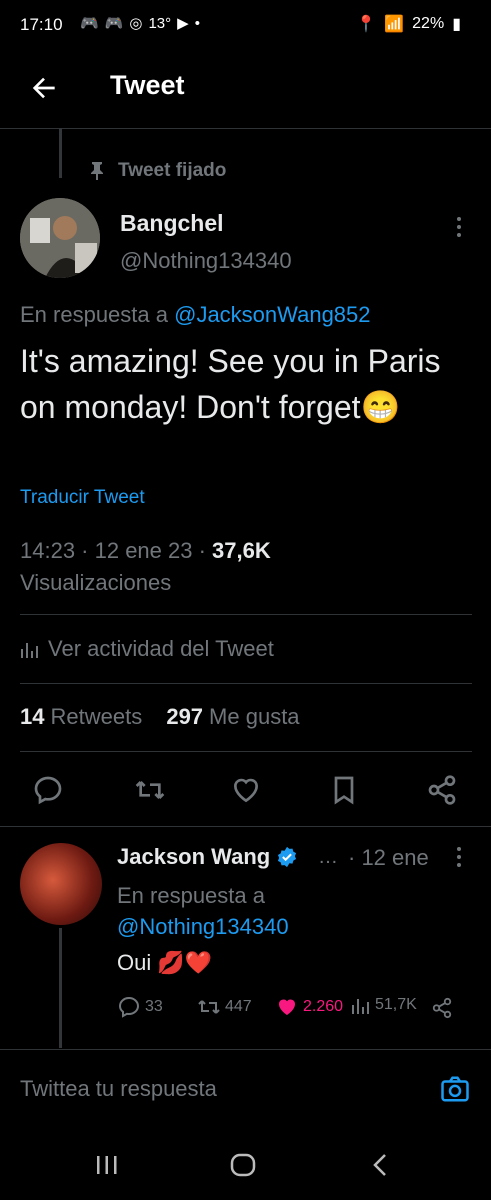 This screenshot has width=491, height=1200. What do you see at coordinates (32, 716) in the screenshot?
I see `retweets-count: 14` at bounding box center [32, 716].